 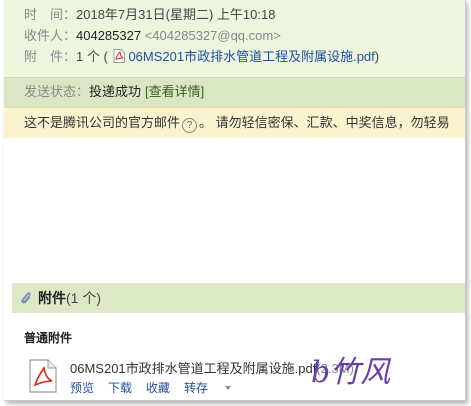 I want to click on delivery-status-bar: 发送状态：投递成功 [查看详情], so click(x=234, y=92).